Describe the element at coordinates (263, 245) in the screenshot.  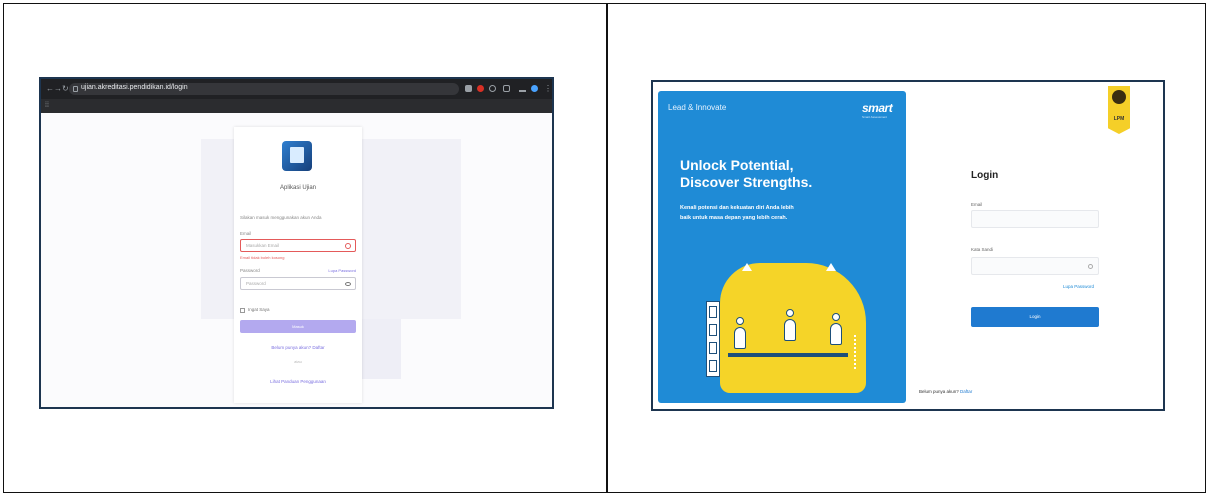
I see `email-placeholder: Masukkan Email` at that location.